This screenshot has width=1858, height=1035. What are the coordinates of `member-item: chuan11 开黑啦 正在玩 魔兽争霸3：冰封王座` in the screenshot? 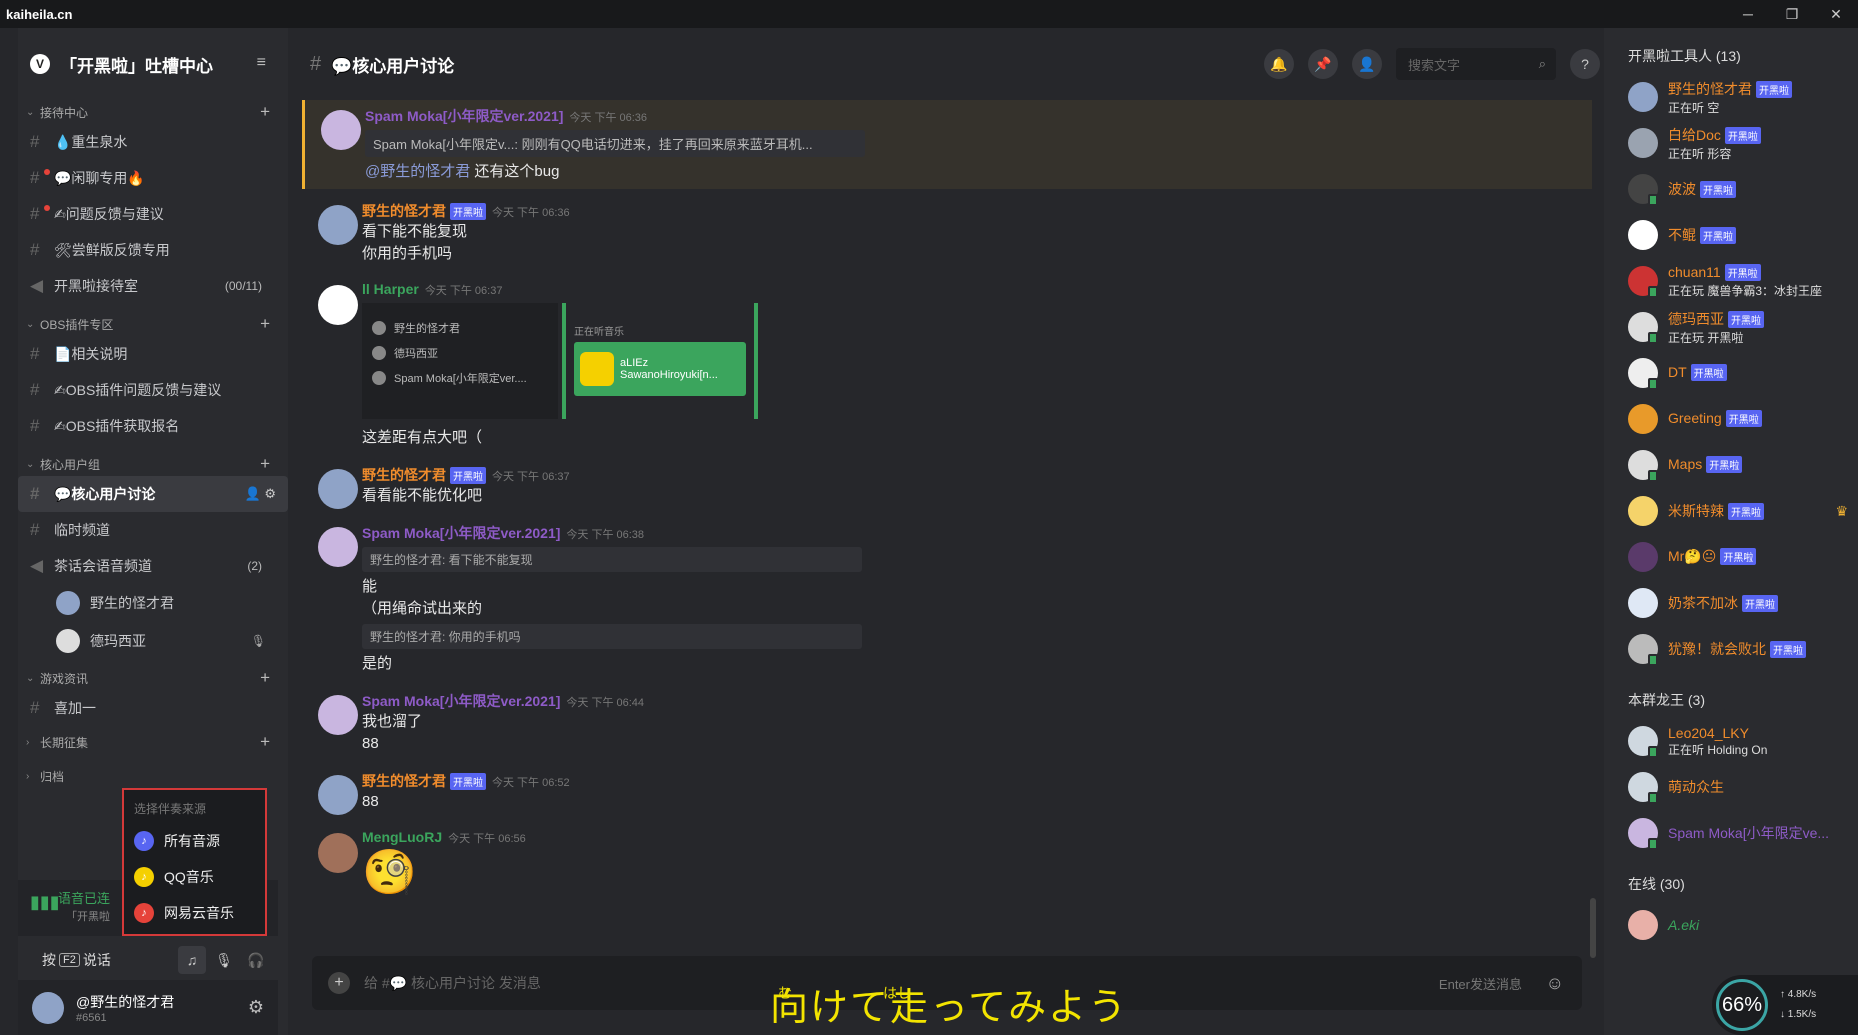 It's located at (1743, 281).